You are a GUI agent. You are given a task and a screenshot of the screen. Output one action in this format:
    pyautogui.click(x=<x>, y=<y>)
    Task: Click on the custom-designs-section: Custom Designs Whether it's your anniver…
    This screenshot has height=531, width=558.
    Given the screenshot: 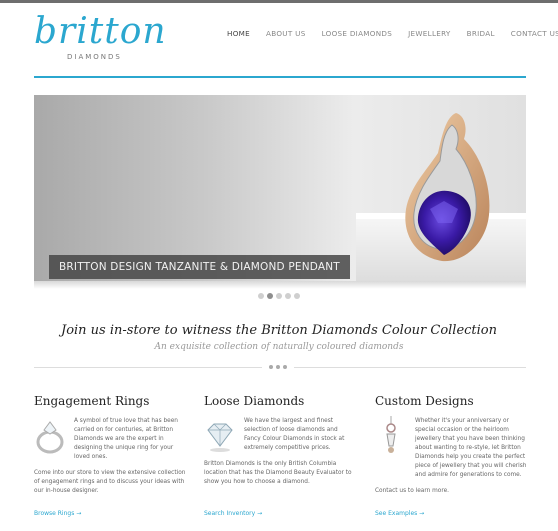 What is the action you would take?
    pyautogui.click(x=451, y=455)
    